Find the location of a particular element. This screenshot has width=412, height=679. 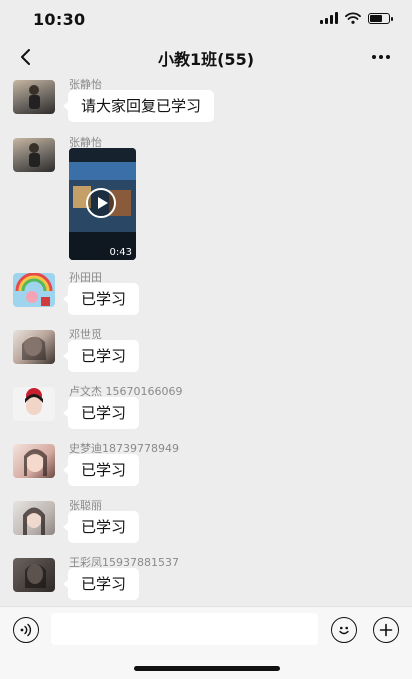

home-indicator is located at coordinates (207, 668).